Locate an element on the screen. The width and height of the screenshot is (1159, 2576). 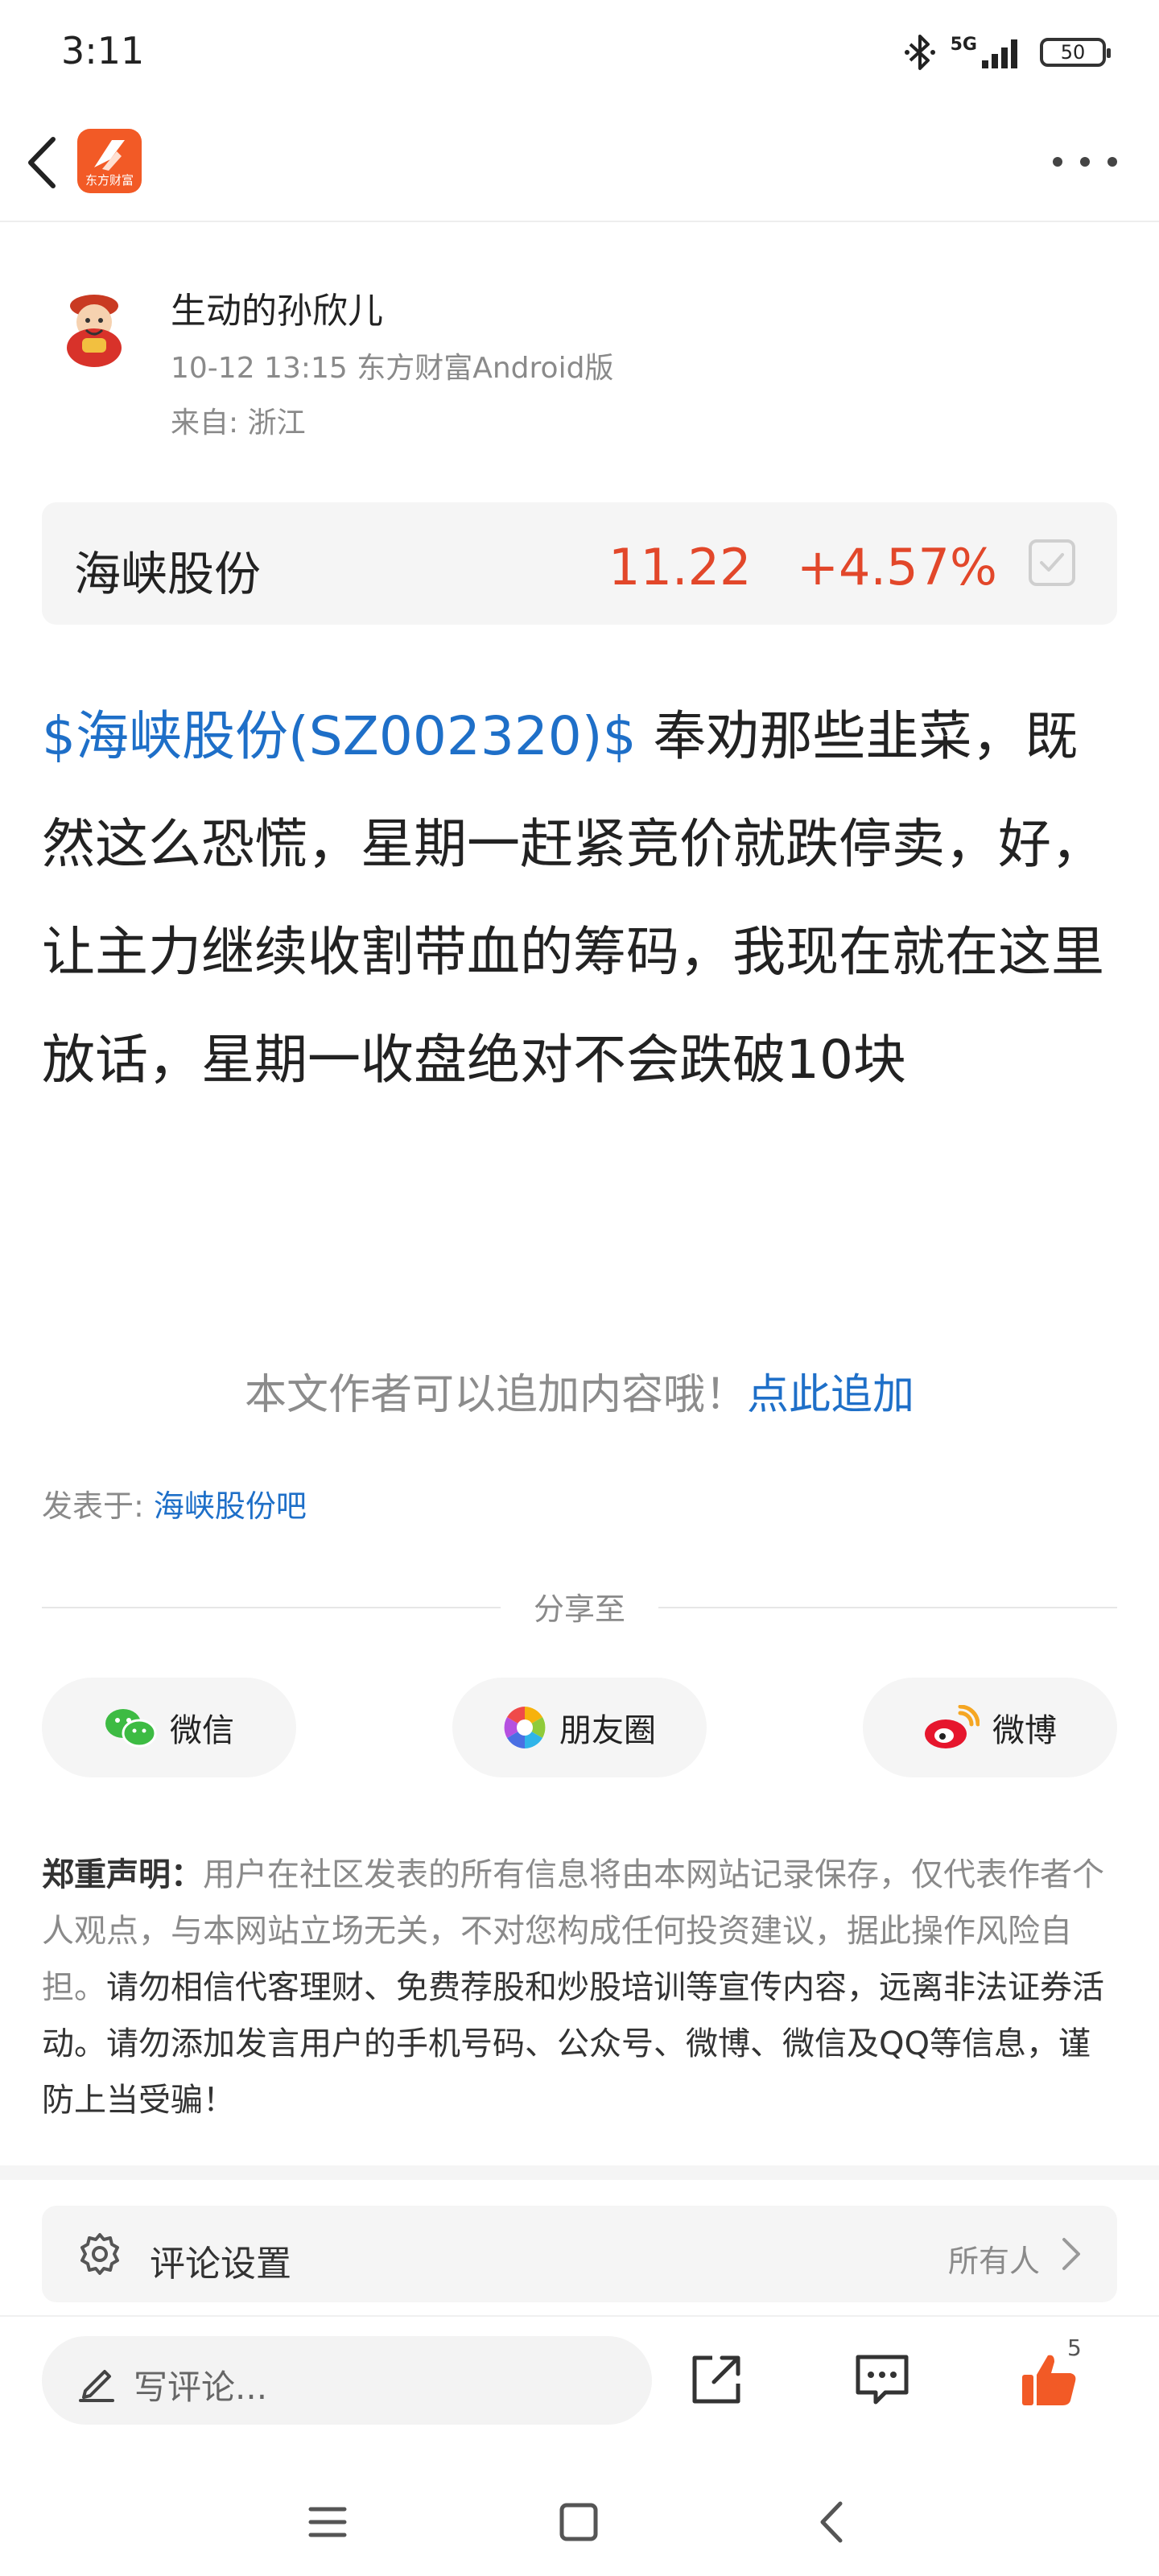
share-weibo-label: 微博 is located at coordinates (1024, 1730).